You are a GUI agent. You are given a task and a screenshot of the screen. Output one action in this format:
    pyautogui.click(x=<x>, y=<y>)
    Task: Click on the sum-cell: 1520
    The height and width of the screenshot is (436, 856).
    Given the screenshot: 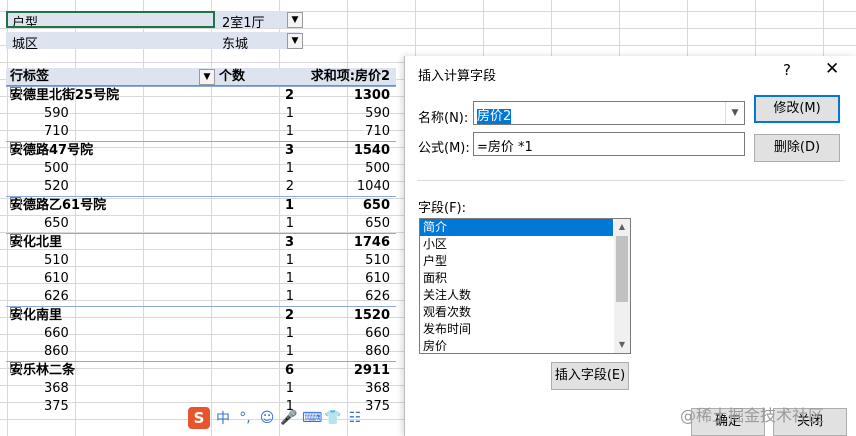 What is the action you would take?
    pyautogui.click(x=371, y=315)
    